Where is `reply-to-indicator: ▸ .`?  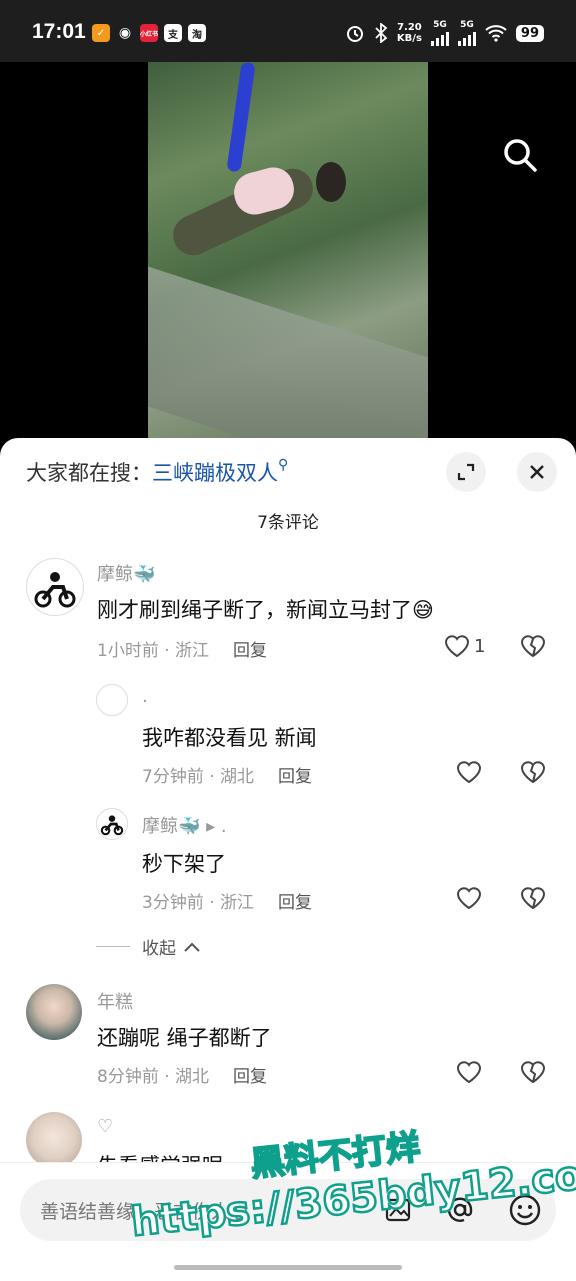
reply-to-indicator: ▸ . is located at coordinates (216, 826).